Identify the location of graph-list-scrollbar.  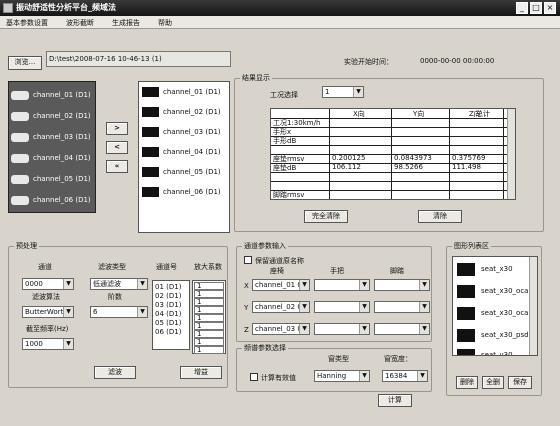
(533, 306).